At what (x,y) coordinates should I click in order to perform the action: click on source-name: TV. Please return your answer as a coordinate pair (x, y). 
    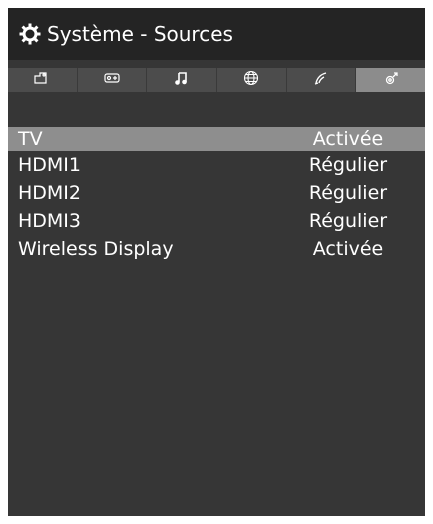
    Looking at the image, I should click on (30, 139).